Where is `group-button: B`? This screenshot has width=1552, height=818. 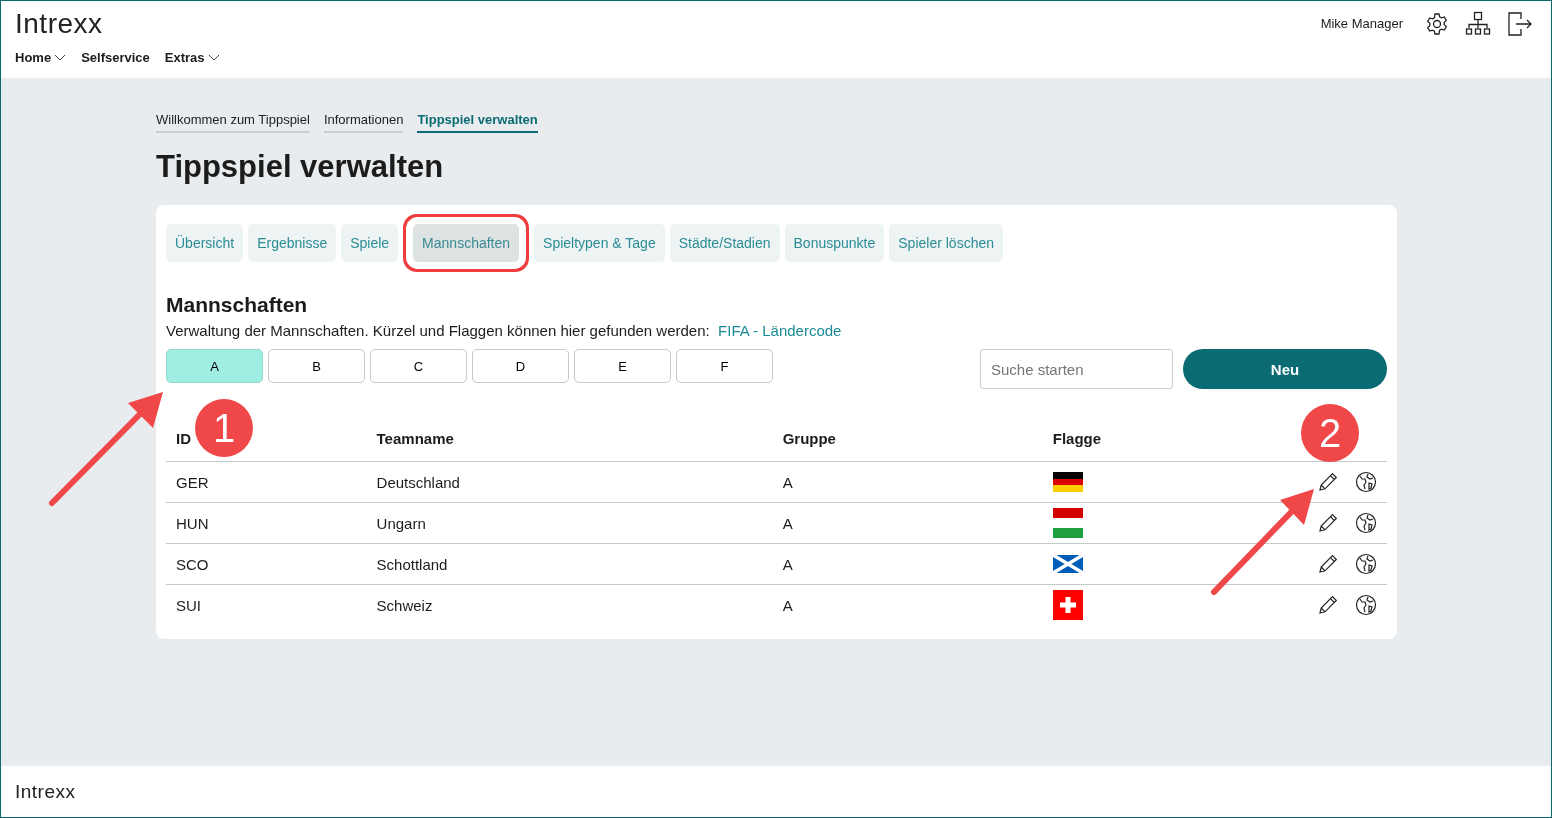
group-button: B is located at coordinates (316, 366).